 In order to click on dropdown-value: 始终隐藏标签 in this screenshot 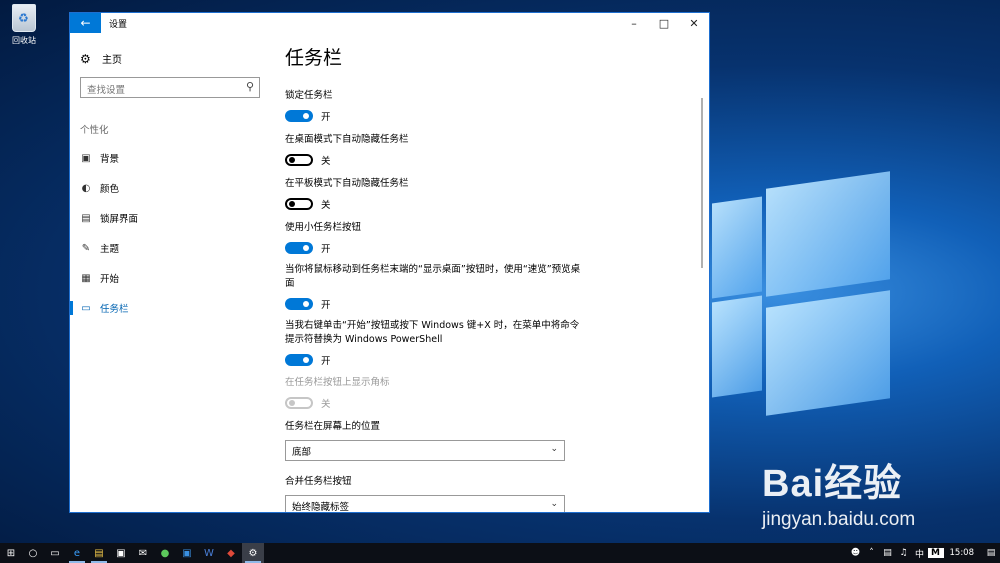, I will do `click(321, 507)`.